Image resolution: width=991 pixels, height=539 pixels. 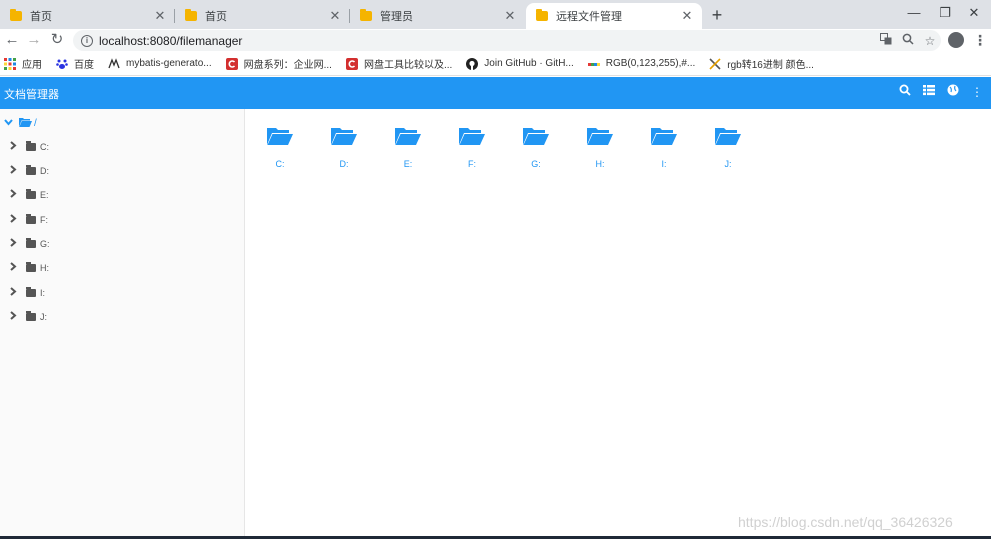 I want to click on rgb-icon, so click(x=593, y=64).